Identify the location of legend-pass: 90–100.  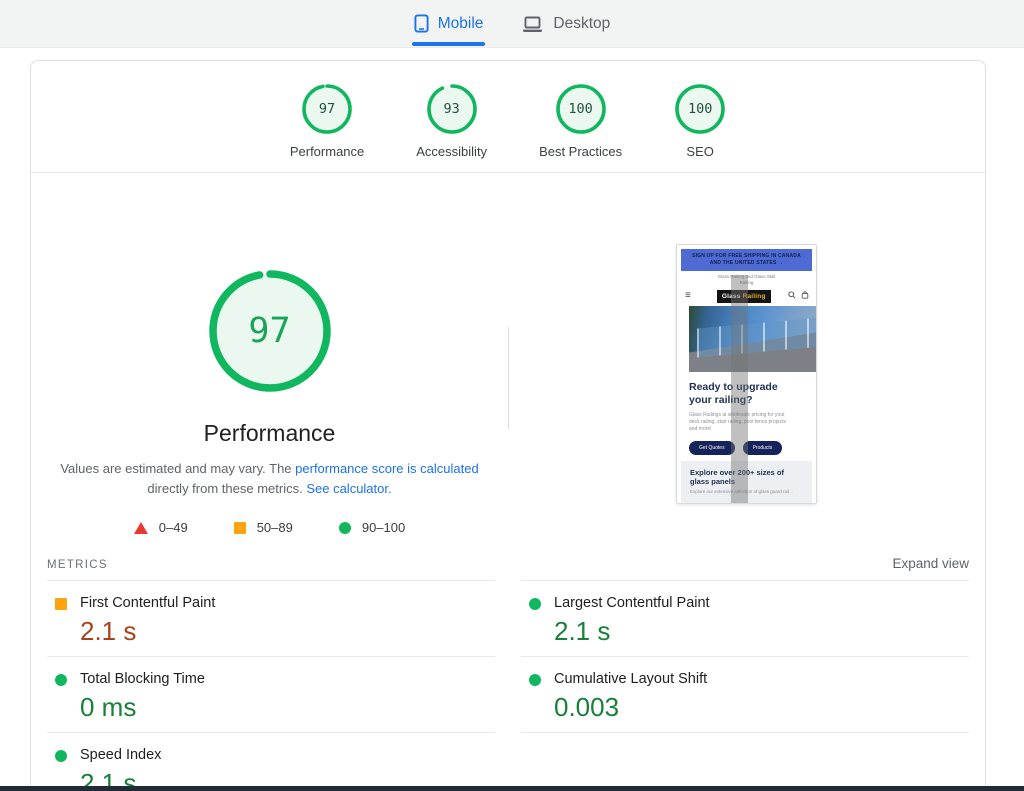
(372, 527).